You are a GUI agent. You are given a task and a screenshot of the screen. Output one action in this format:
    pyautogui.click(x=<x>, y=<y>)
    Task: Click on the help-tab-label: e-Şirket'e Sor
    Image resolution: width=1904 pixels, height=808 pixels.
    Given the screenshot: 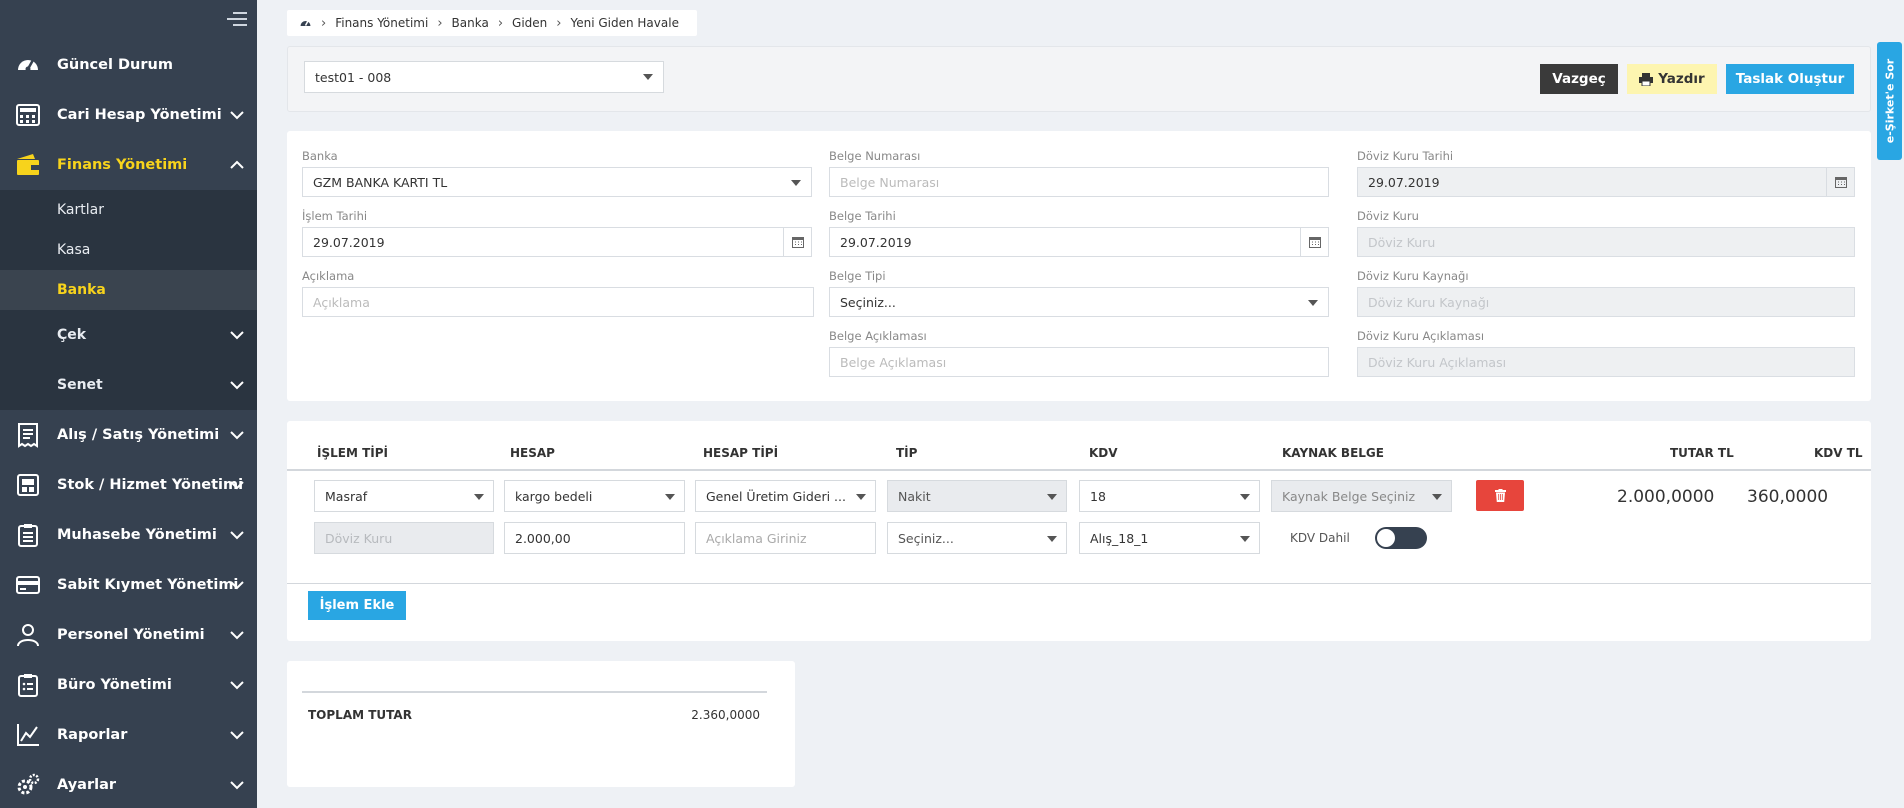 What is the action you would take?
    pyautogui.click(x=1889, y=101)
    